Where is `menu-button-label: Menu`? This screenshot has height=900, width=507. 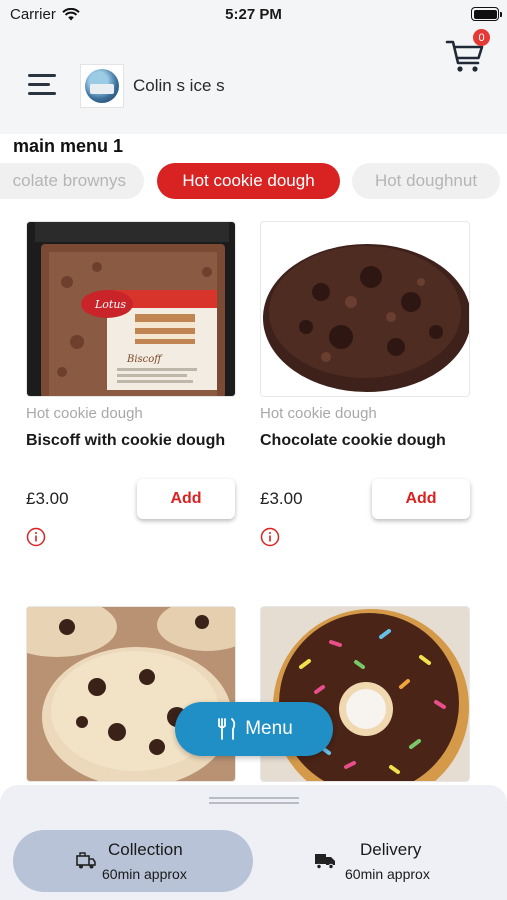
menu-button-label: Menu is located at coordinates (269, 728).